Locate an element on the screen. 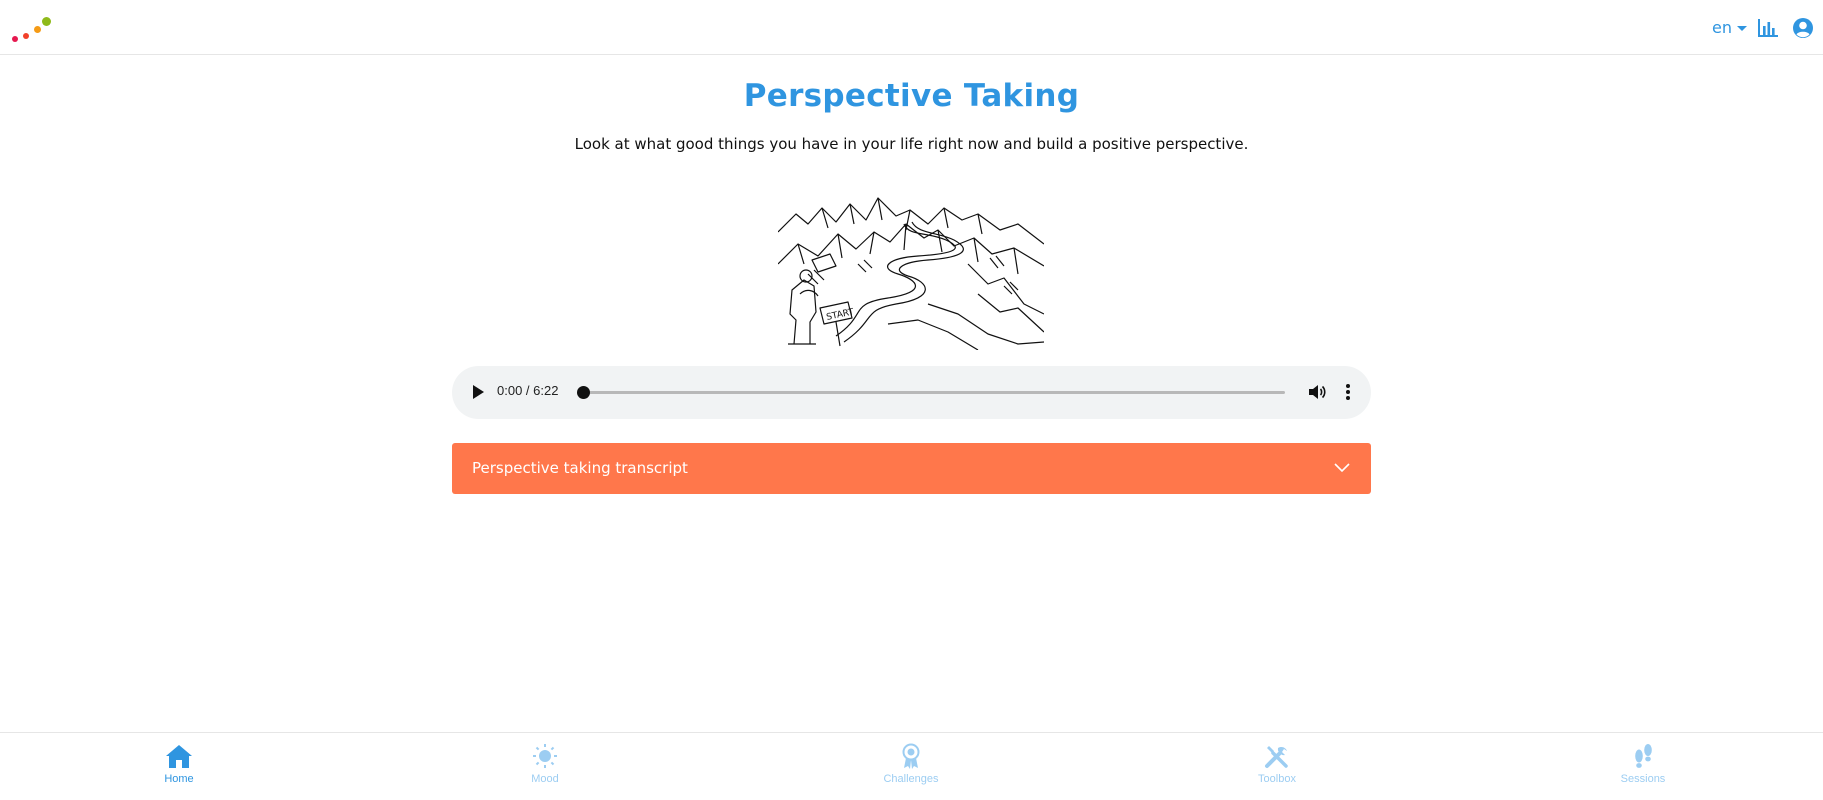  nav-item-mood: Mood is located at coordinates (545, 767).